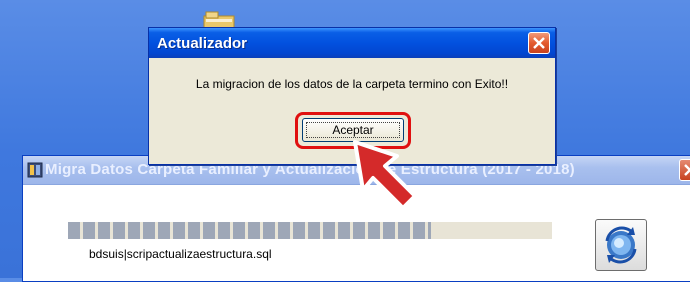 The width and height of the screenshot is (690, 282). I want to click on refresh-icon, so click(621, 245).